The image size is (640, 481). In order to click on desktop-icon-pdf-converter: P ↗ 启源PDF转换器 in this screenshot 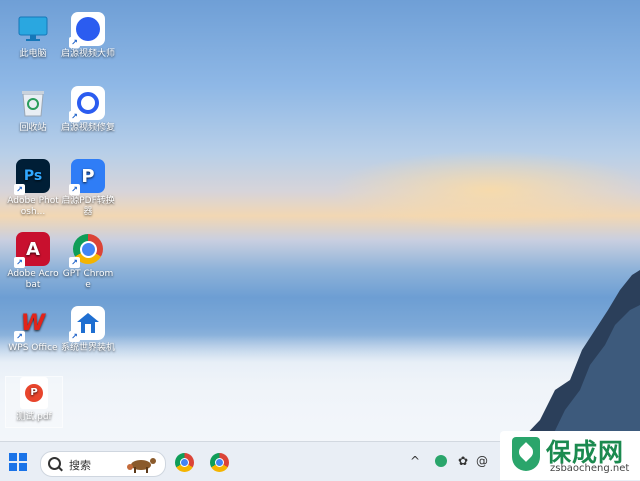, I will do `click(88, 188)`.